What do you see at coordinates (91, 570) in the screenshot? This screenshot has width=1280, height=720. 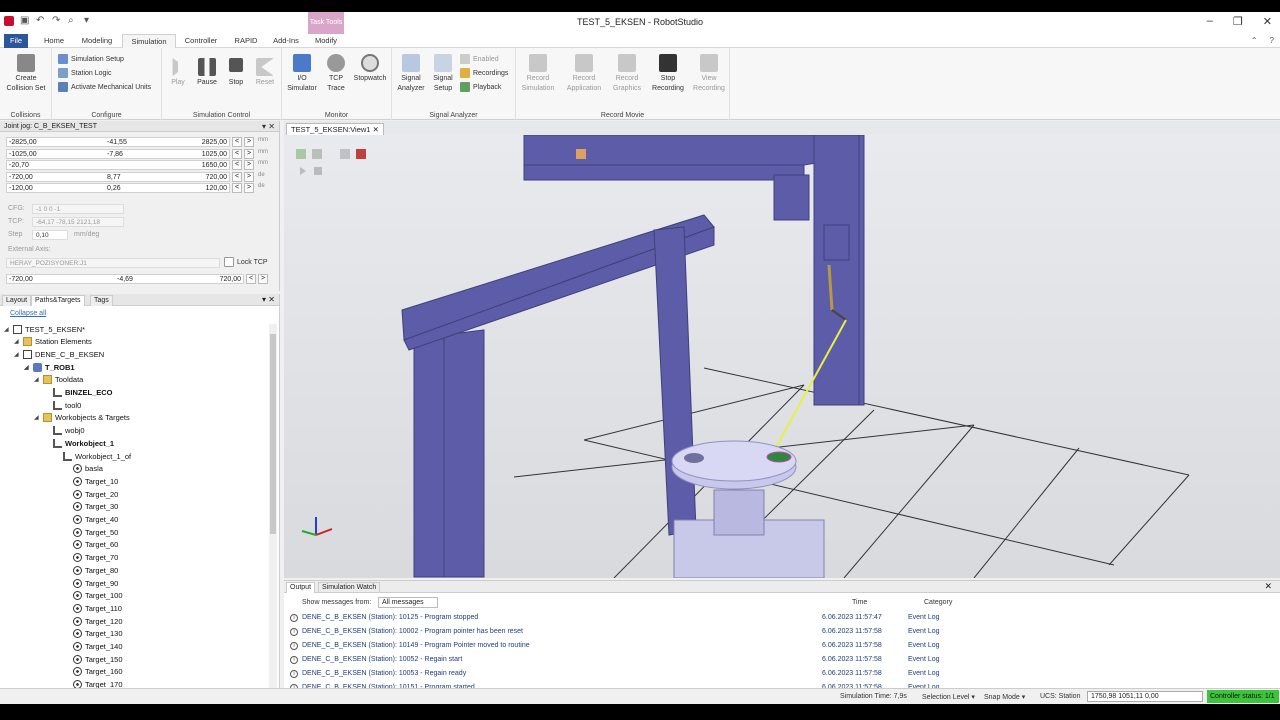 I see `tree-item: Target_80` at bounding box center [91, 570].